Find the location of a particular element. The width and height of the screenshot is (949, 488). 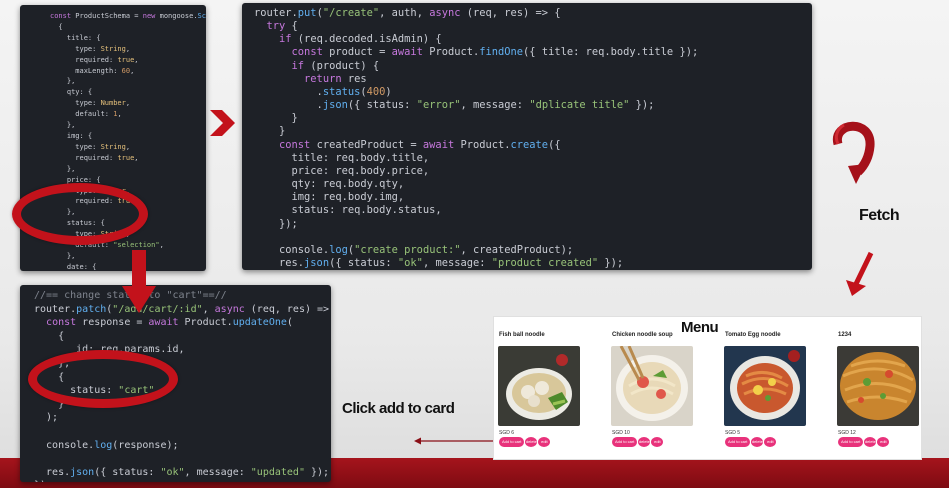

card-title: Fish ball noodle is located at coordinates (522, 335).